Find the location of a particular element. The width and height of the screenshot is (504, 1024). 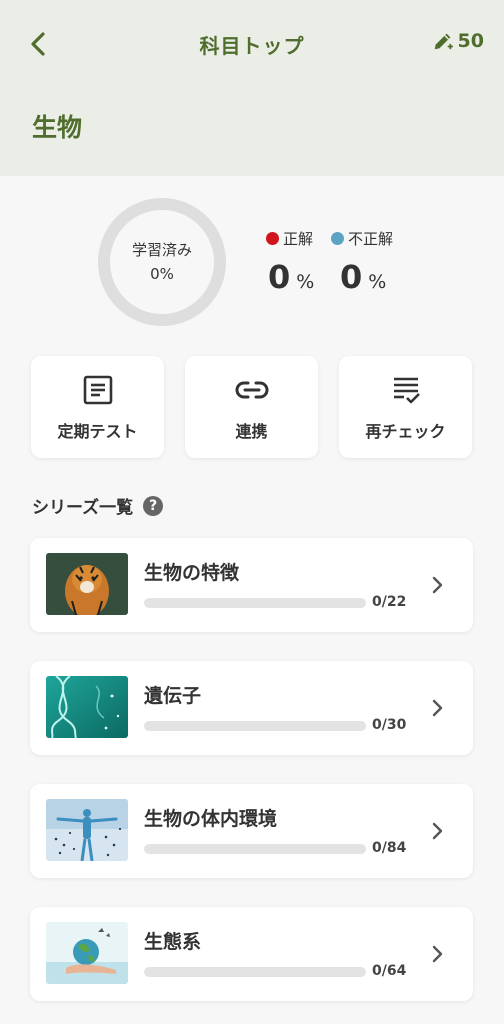

points-value: 50 is located at coordinates (470, 41).